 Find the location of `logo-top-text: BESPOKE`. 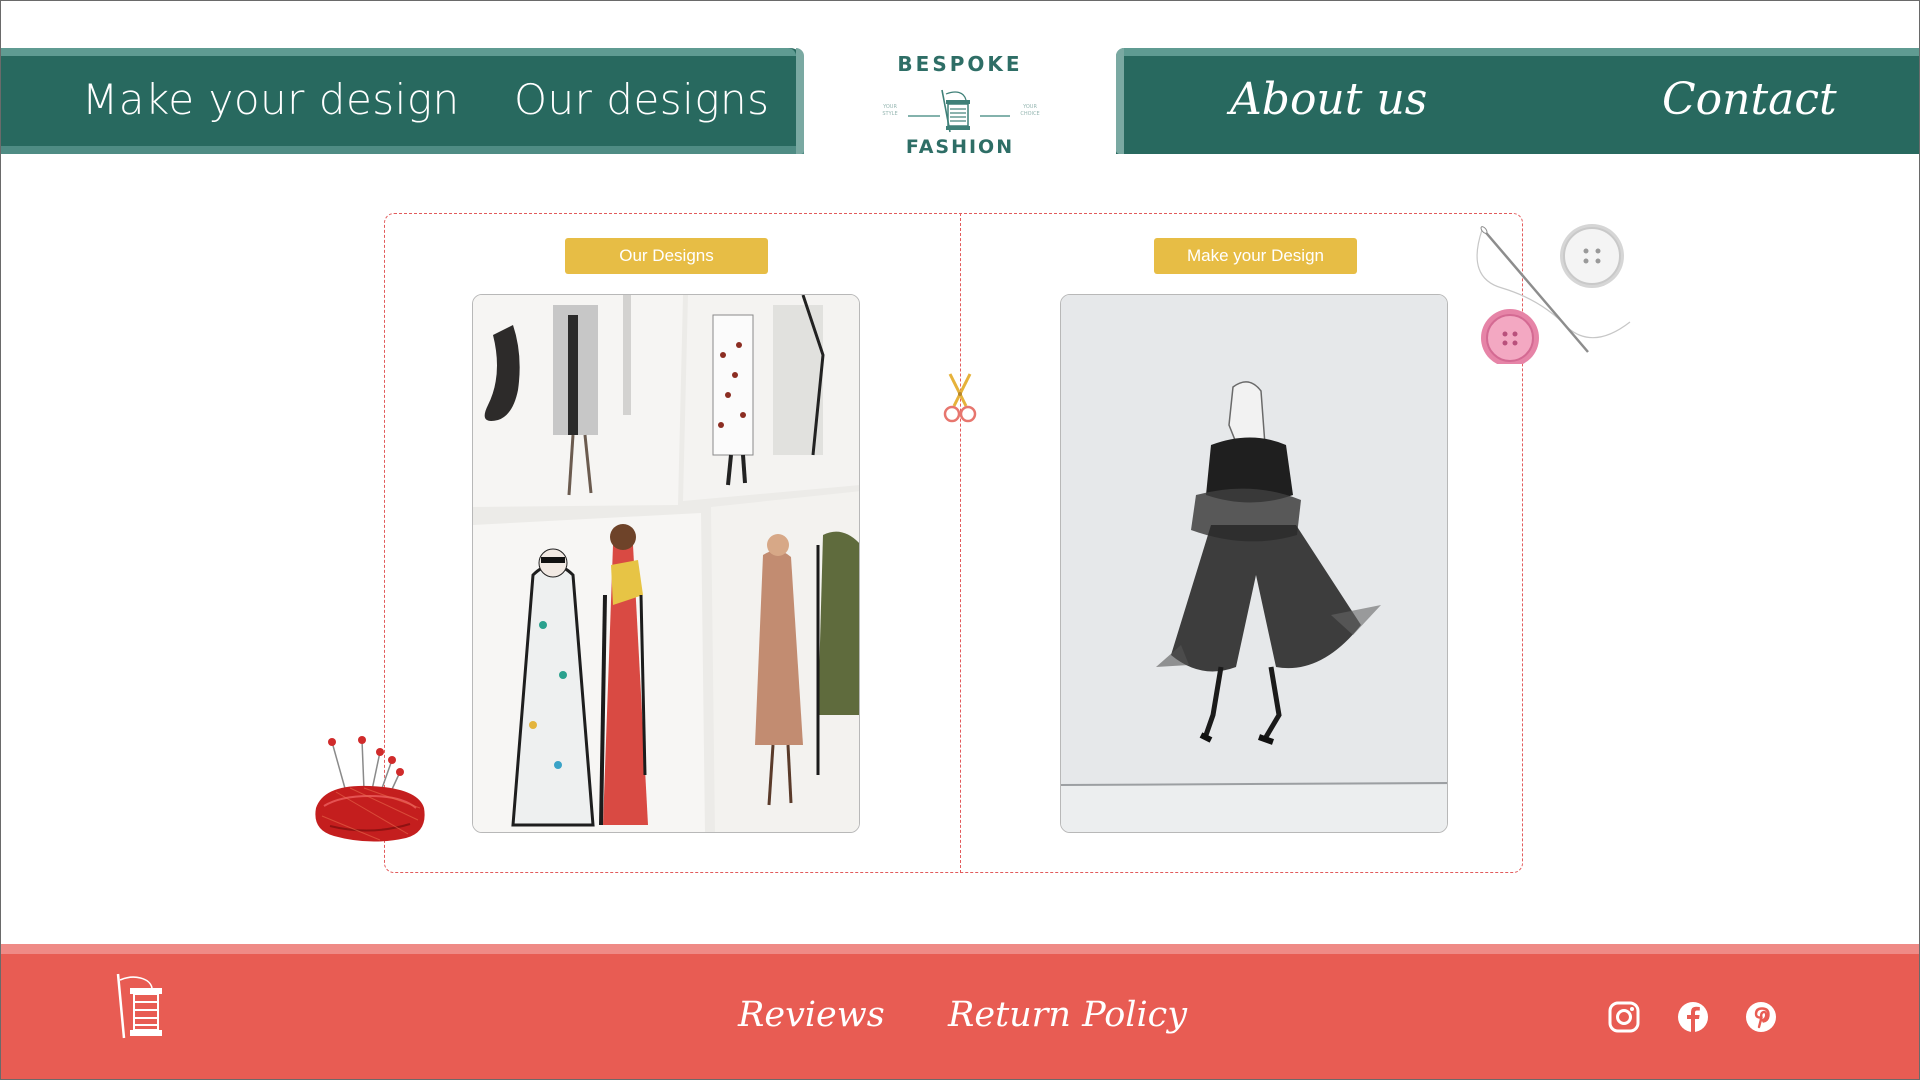

logo-top-text: BESPOKE is located at coordinates (960, 64).